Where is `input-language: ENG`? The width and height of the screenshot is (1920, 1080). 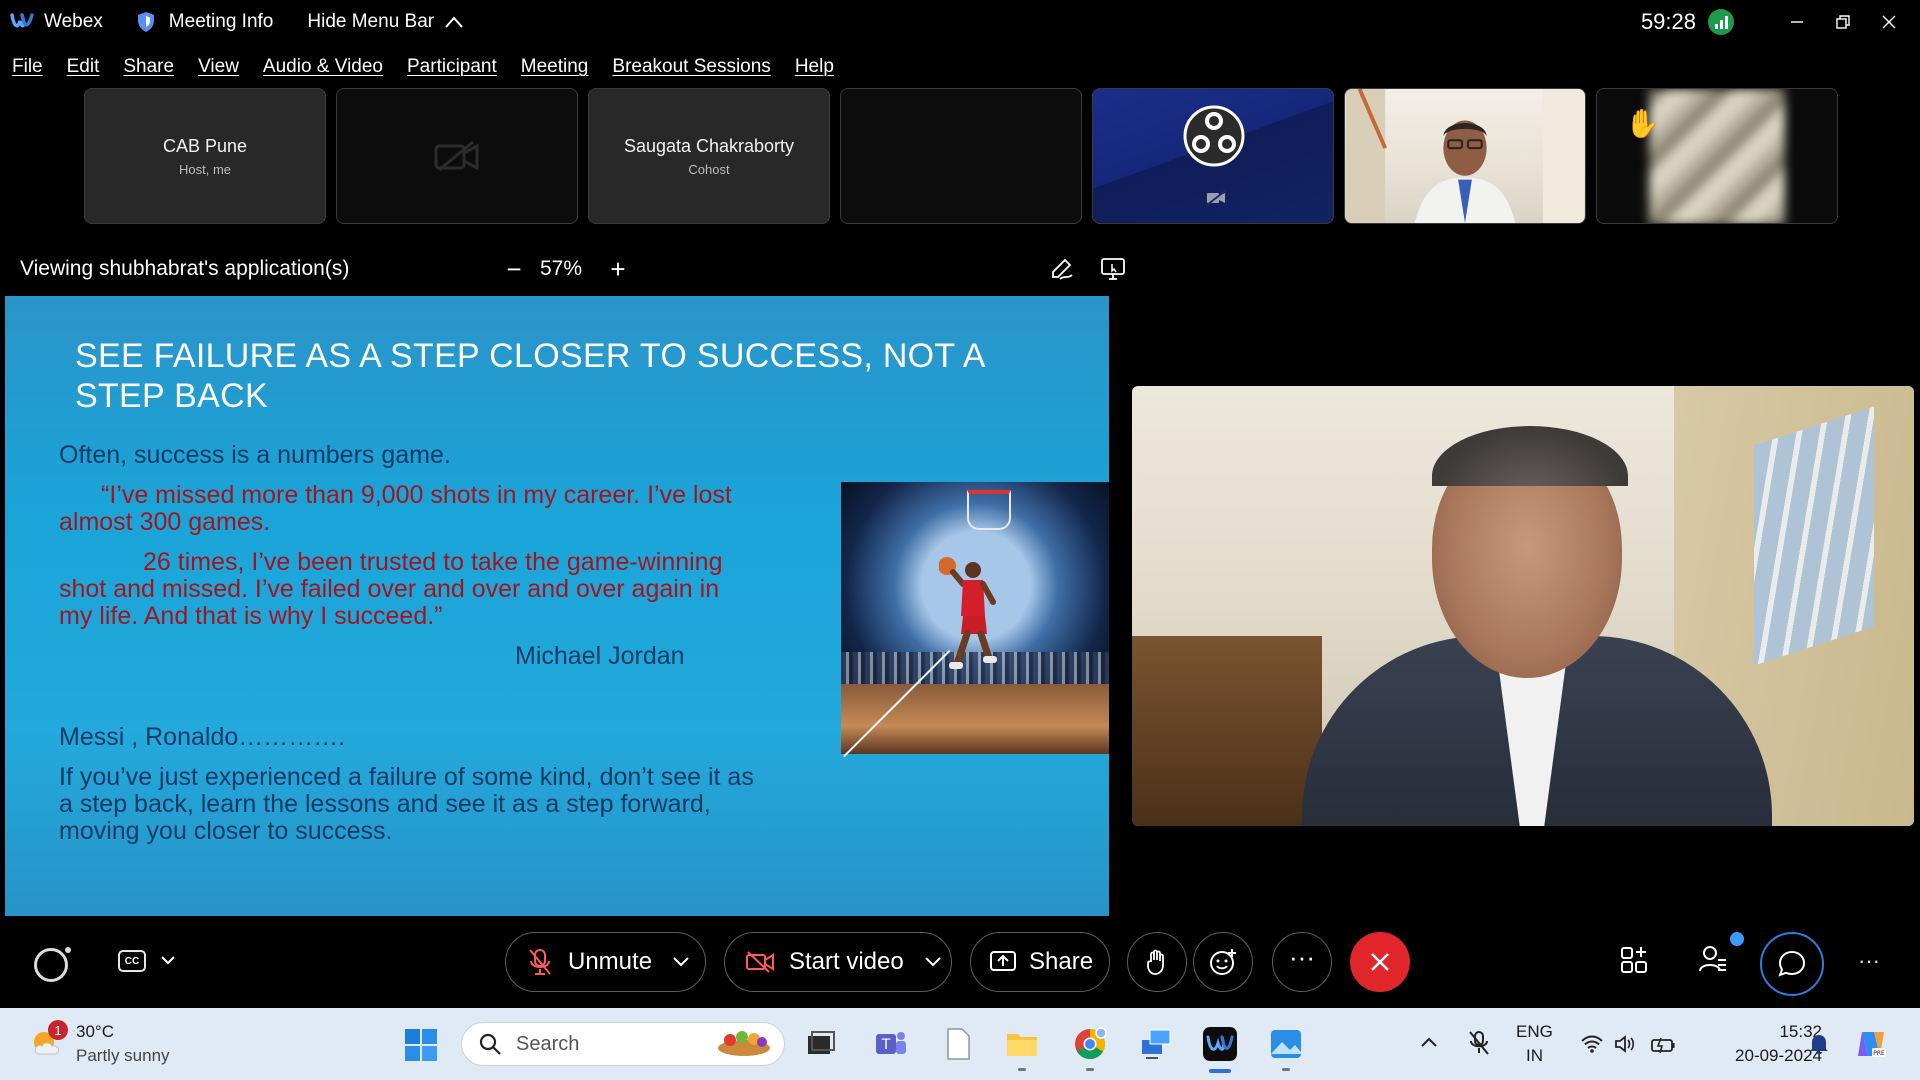 input-language: ENG is located at coordinates (1534, 1032).